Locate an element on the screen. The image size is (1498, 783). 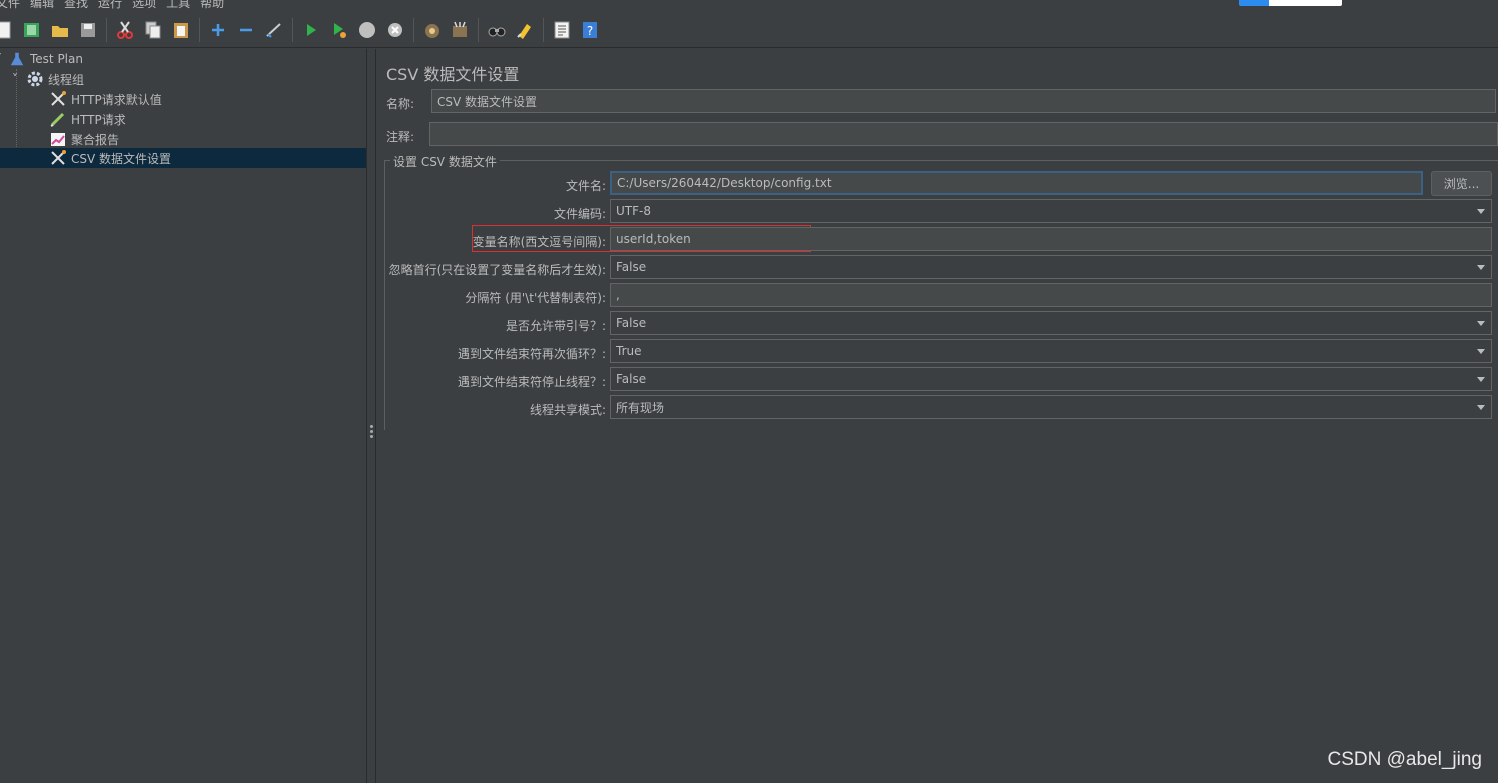
stop-thread-eof-value: False is located at coordinates (631, 379).